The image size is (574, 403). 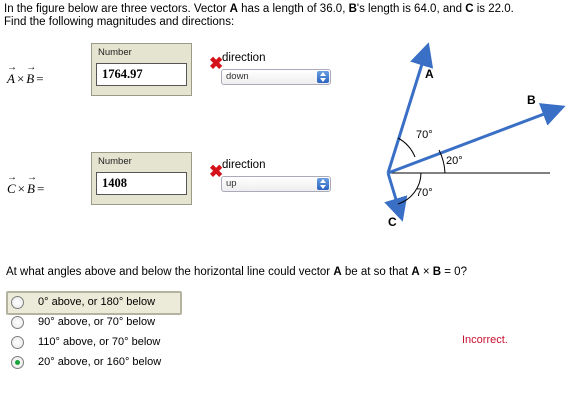 What do you see at coordinates (141, 183) in the screenshot?
I see `number-input-c-b: 1408` at bounding box center [141, 183].